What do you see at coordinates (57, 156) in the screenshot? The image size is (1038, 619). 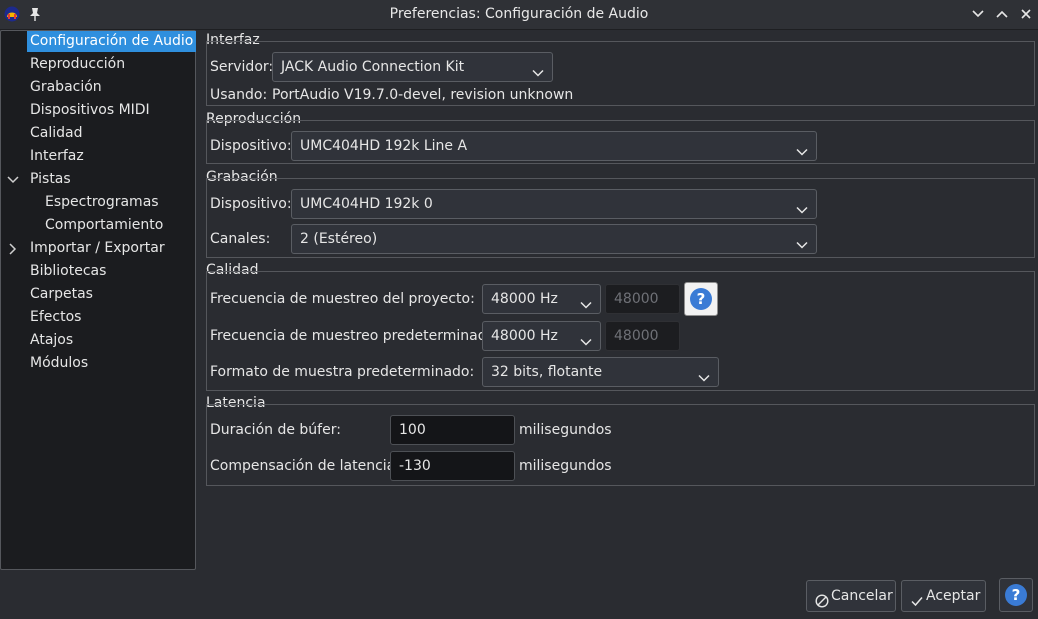 I see `sidebar-item-interface: Interfaz` at bounding box center [57, 156].